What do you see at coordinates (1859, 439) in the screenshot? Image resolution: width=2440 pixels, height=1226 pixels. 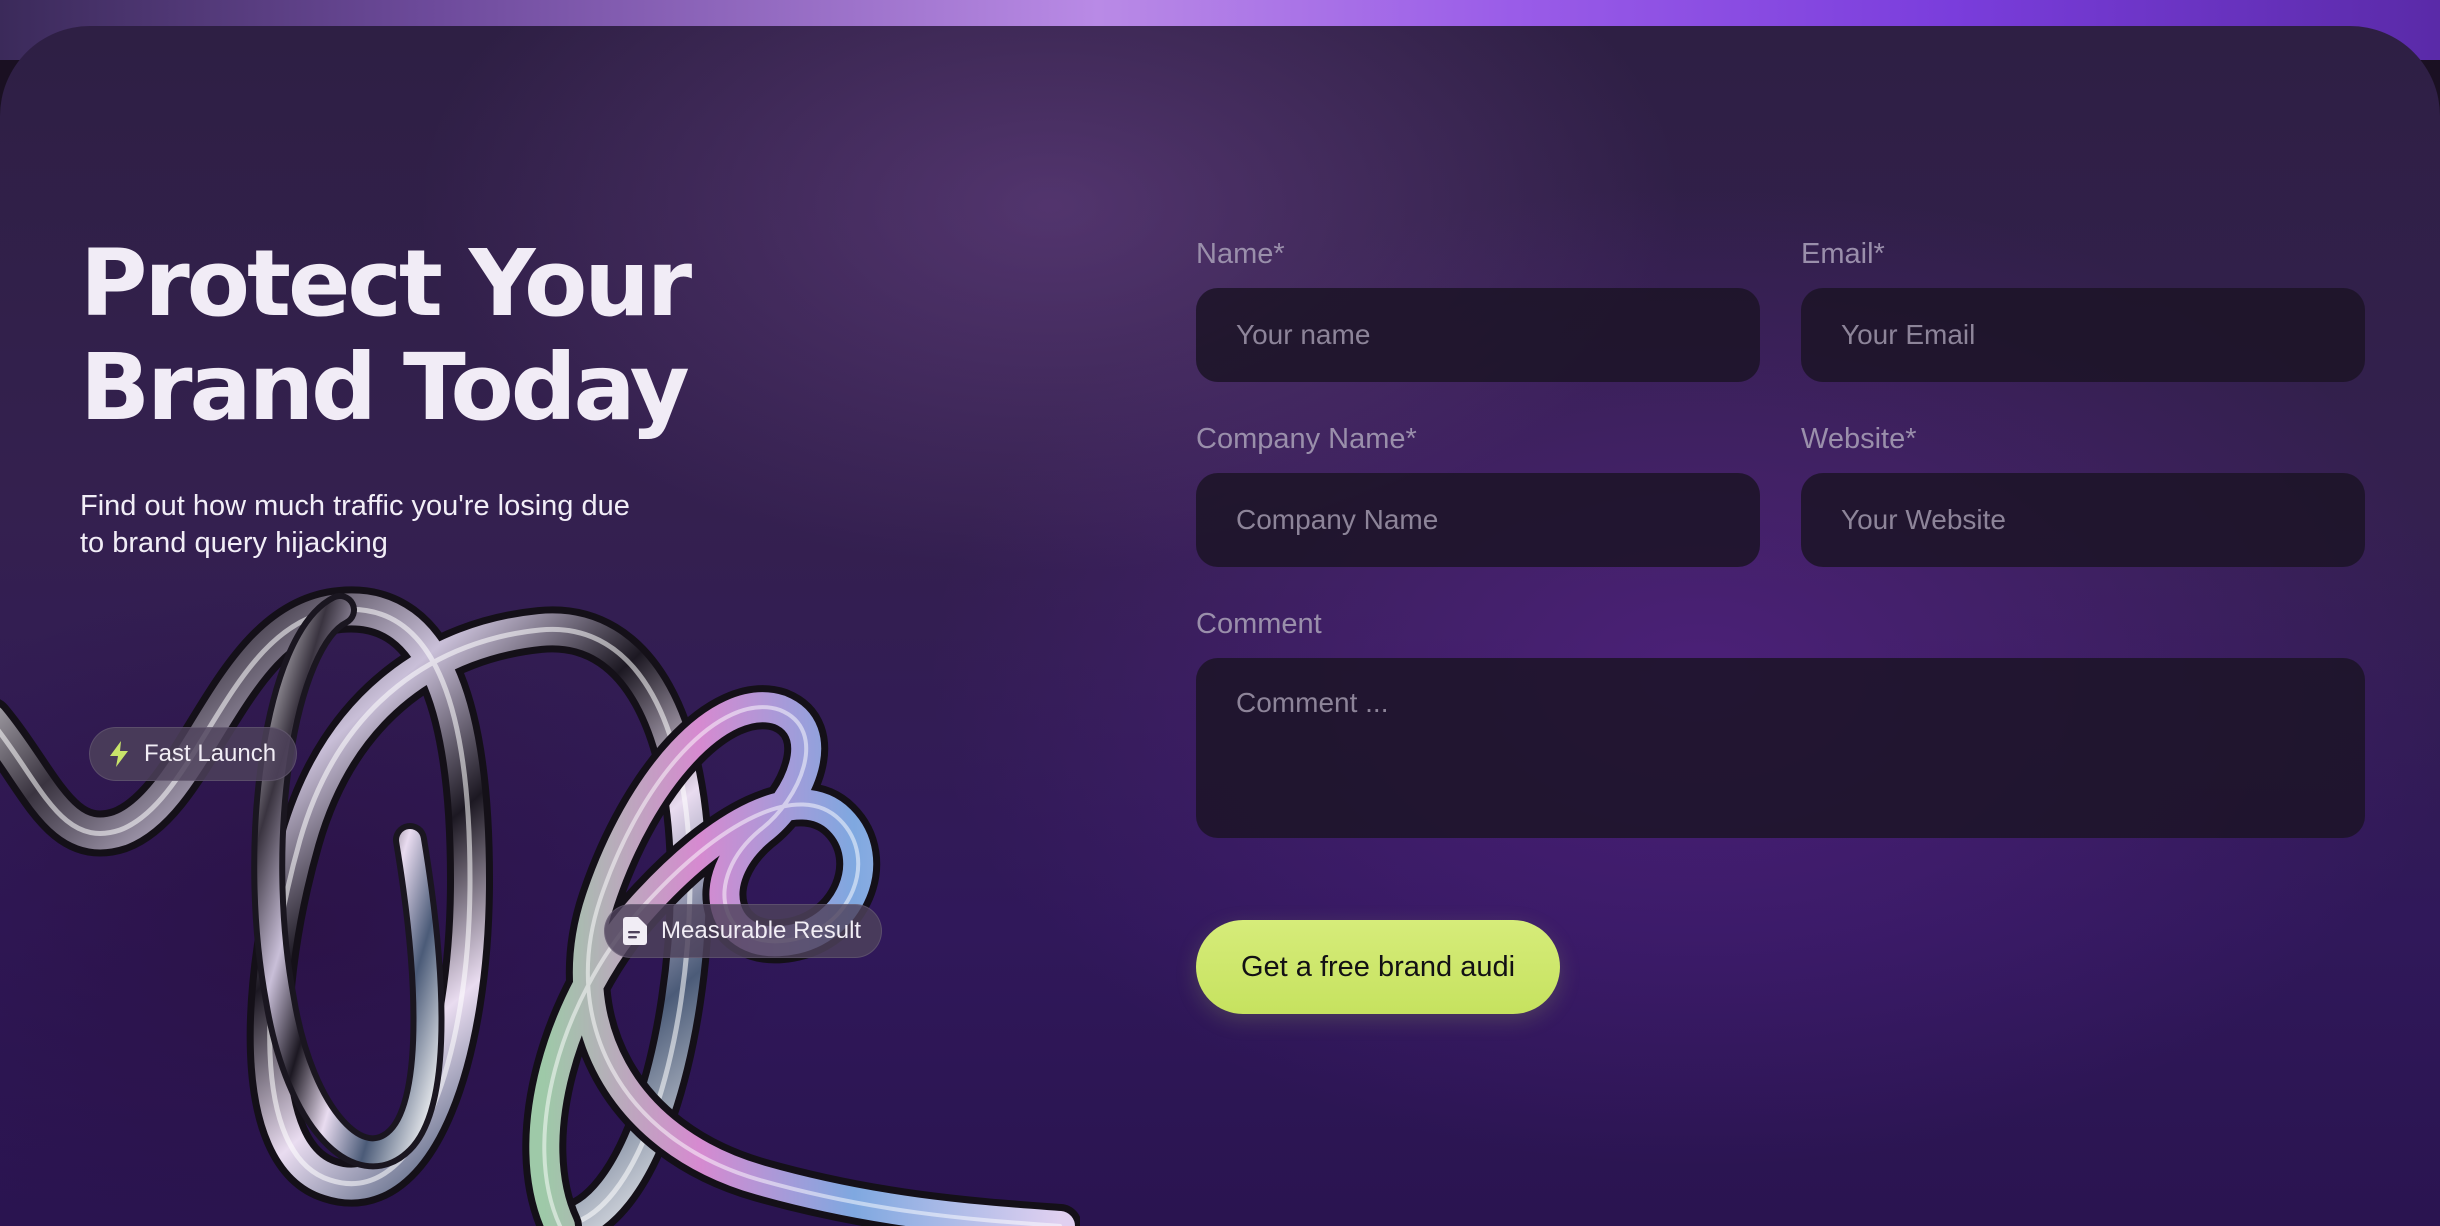 I see `website-label: Website*` at bounding box center [1859, 439].